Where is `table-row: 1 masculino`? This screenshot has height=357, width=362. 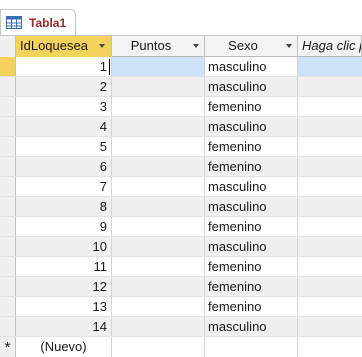
table-row: 1 masculino is located at coordinates (181, 67).